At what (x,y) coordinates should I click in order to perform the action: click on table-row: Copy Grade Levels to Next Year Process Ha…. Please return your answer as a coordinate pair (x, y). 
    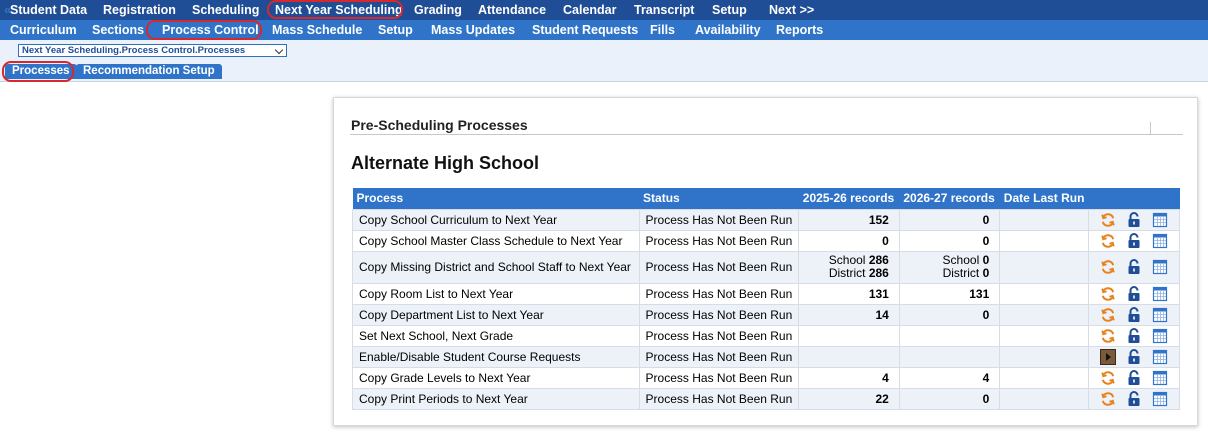
    Looking at the image, I should click on (766, 377).